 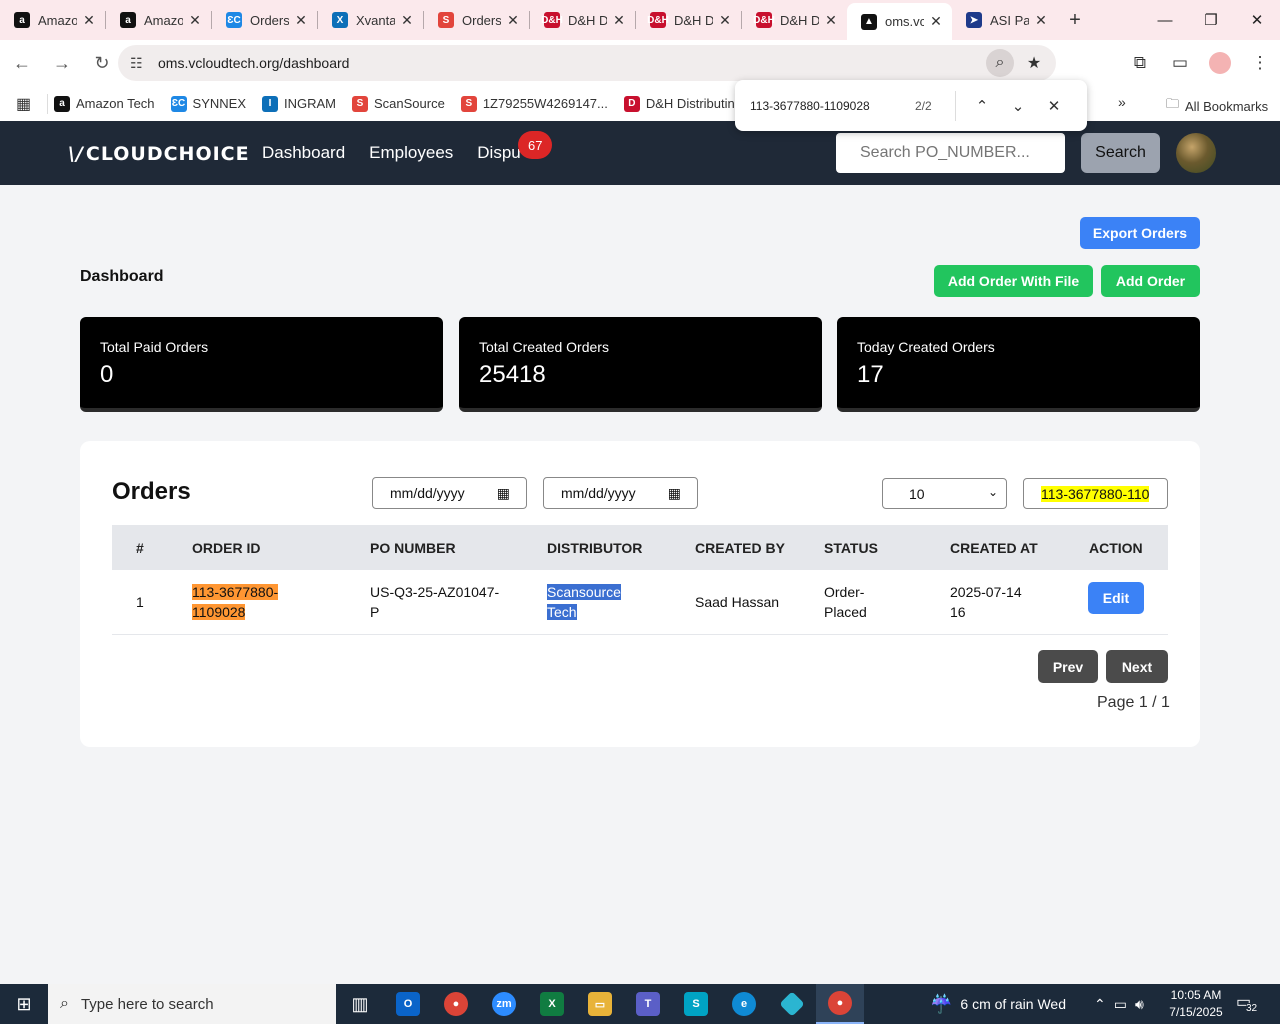 What do you see at coordinates (958, 612) in the screenshot?
I see `created-at-line2: 16` at bounding box center [958, 612].